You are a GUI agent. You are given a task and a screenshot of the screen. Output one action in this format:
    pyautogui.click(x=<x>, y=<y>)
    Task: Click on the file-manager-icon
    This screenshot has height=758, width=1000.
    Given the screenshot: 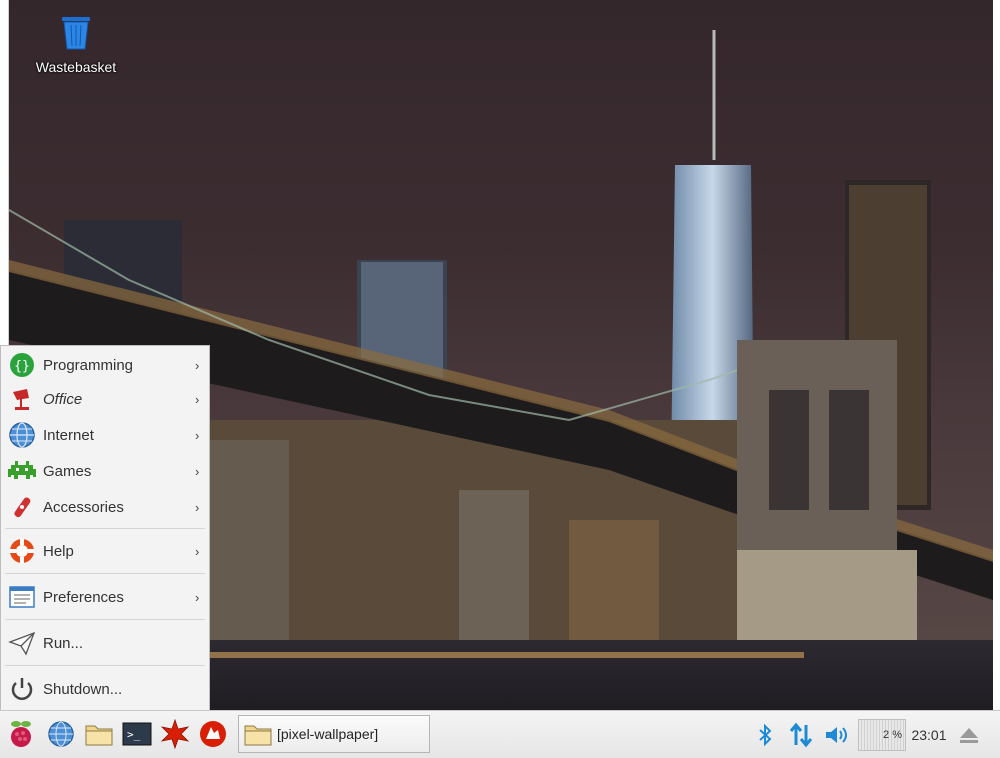 What is the action you would take?
    pyautogui.click(x=99, y=735)
    